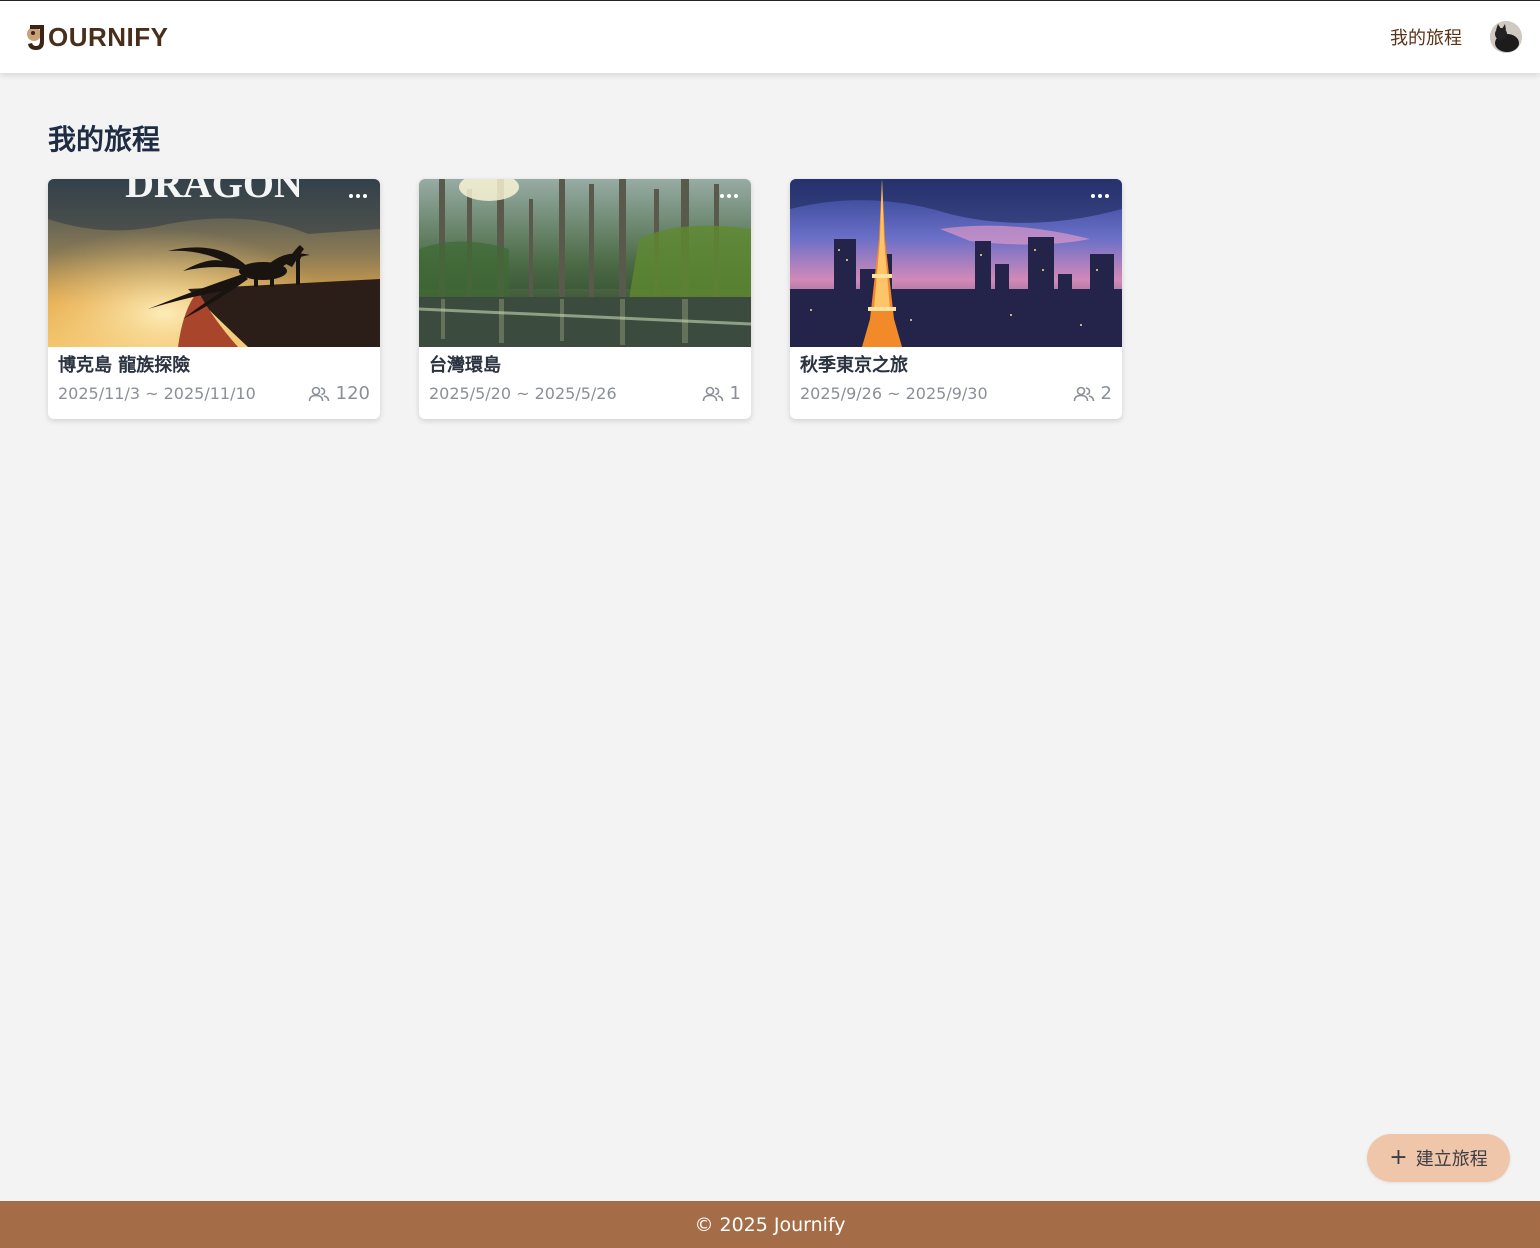 This screenshot has height=1248, width=1540. What do you see at coordinates (1451, 1159) in the screenshot?
I see `create-trip-label: 建立旅程` at bounding box center [1451, 1159].